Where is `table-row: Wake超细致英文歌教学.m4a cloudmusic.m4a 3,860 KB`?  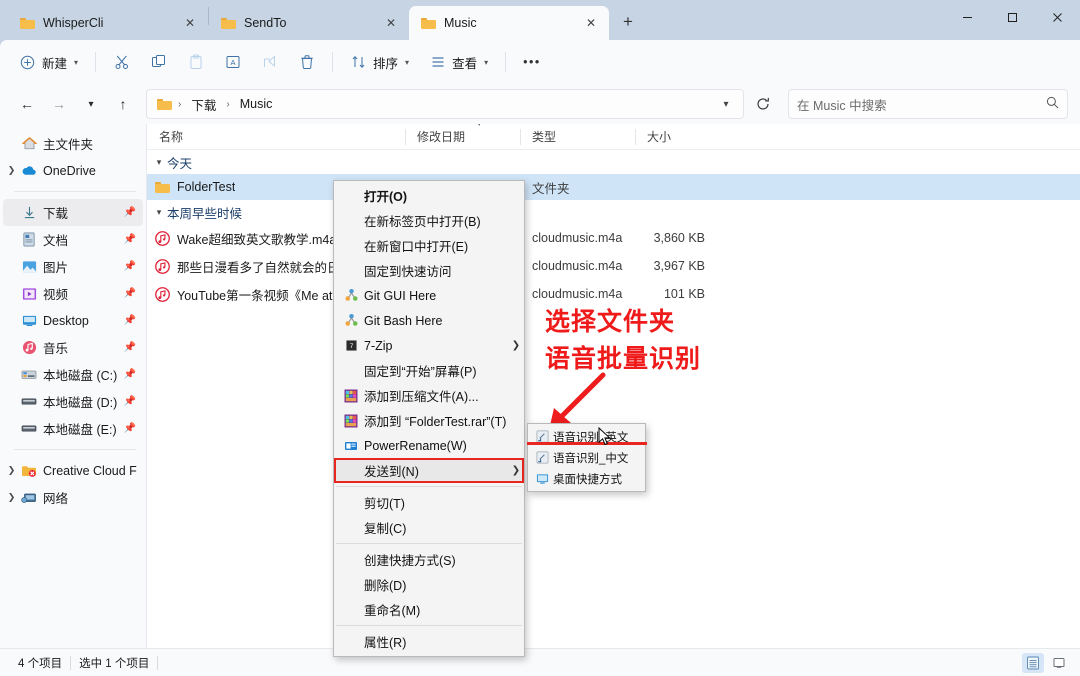
table-row: Wake超细致英文歌教学.m4a cloudmusic.m4a 3,860 KB is located at coordinates (613, 238).